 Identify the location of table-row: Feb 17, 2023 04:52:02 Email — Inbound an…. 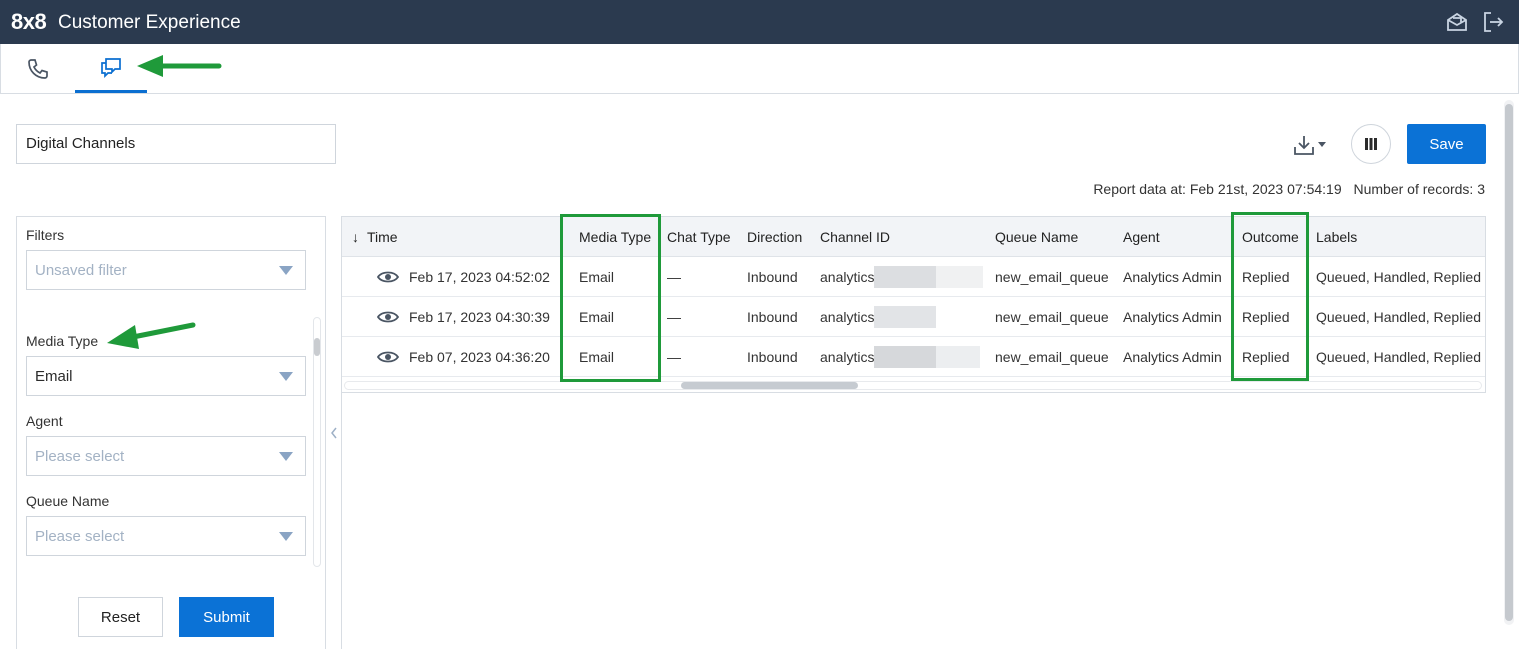
(913, 277).